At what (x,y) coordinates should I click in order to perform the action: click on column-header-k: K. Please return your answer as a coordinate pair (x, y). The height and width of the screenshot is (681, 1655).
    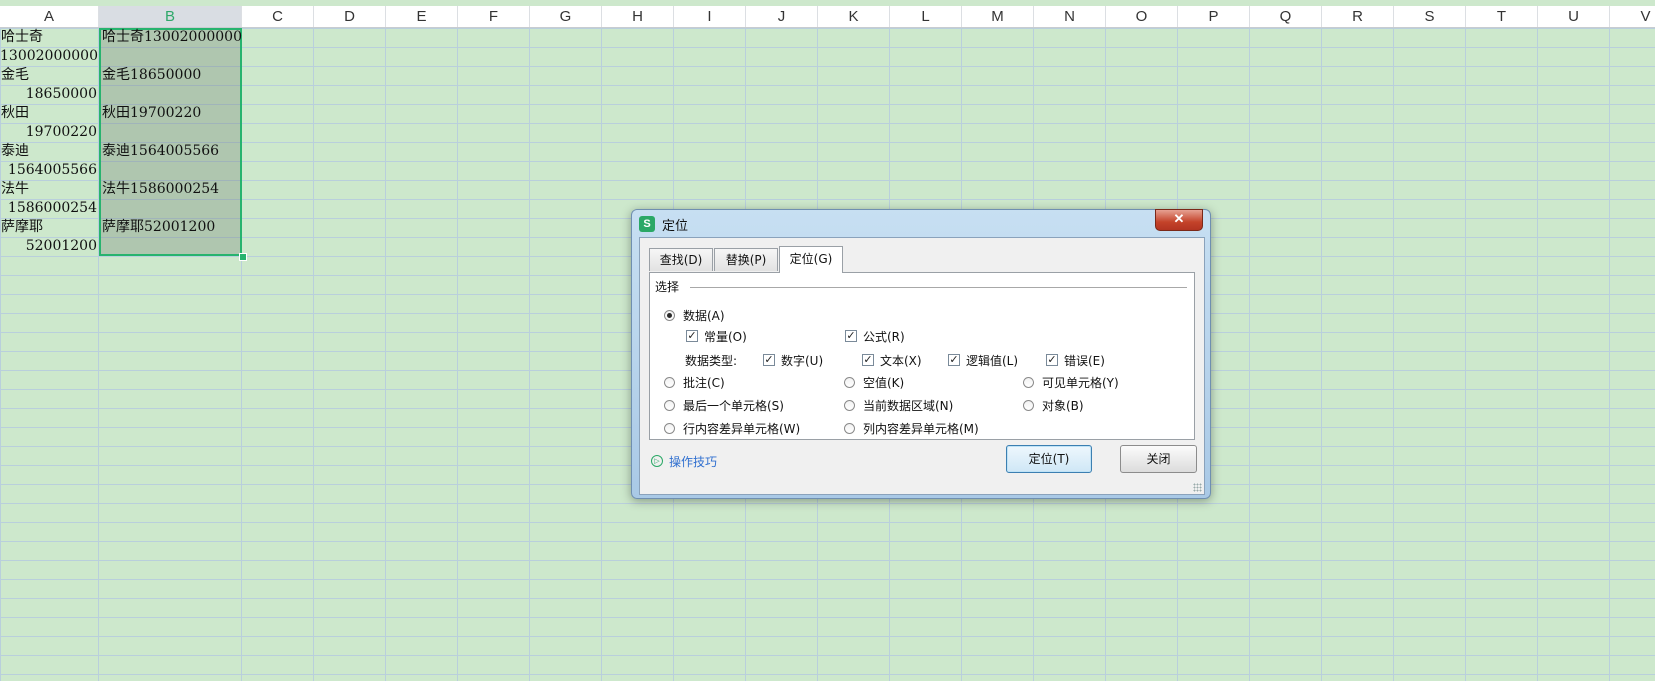
    Looking at the image, I should click on (854, 16).